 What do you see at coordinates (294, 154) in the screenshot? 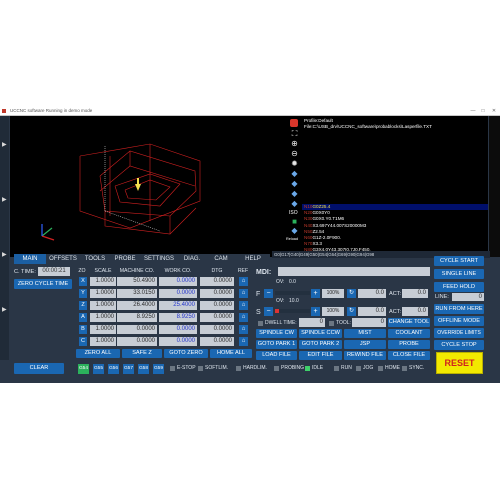
I see `zoom-out-icon: ⊖` at bounding box center [294, 154].